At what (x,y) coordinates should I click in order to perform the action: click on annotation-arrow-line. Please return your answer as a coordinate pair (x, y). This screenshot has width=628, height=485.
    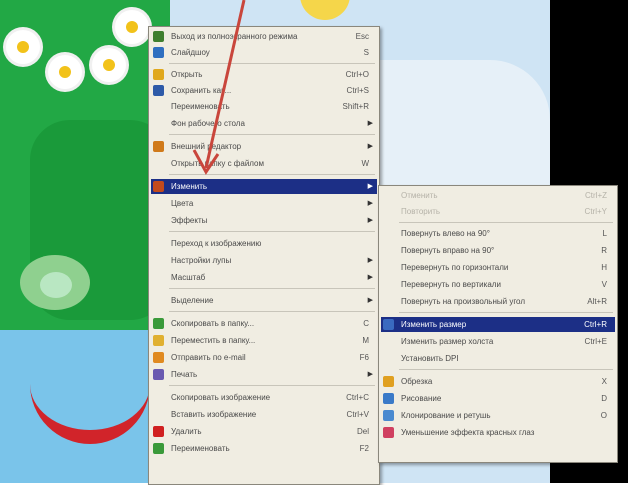
    Looking at the image, I should click on (225, 84).